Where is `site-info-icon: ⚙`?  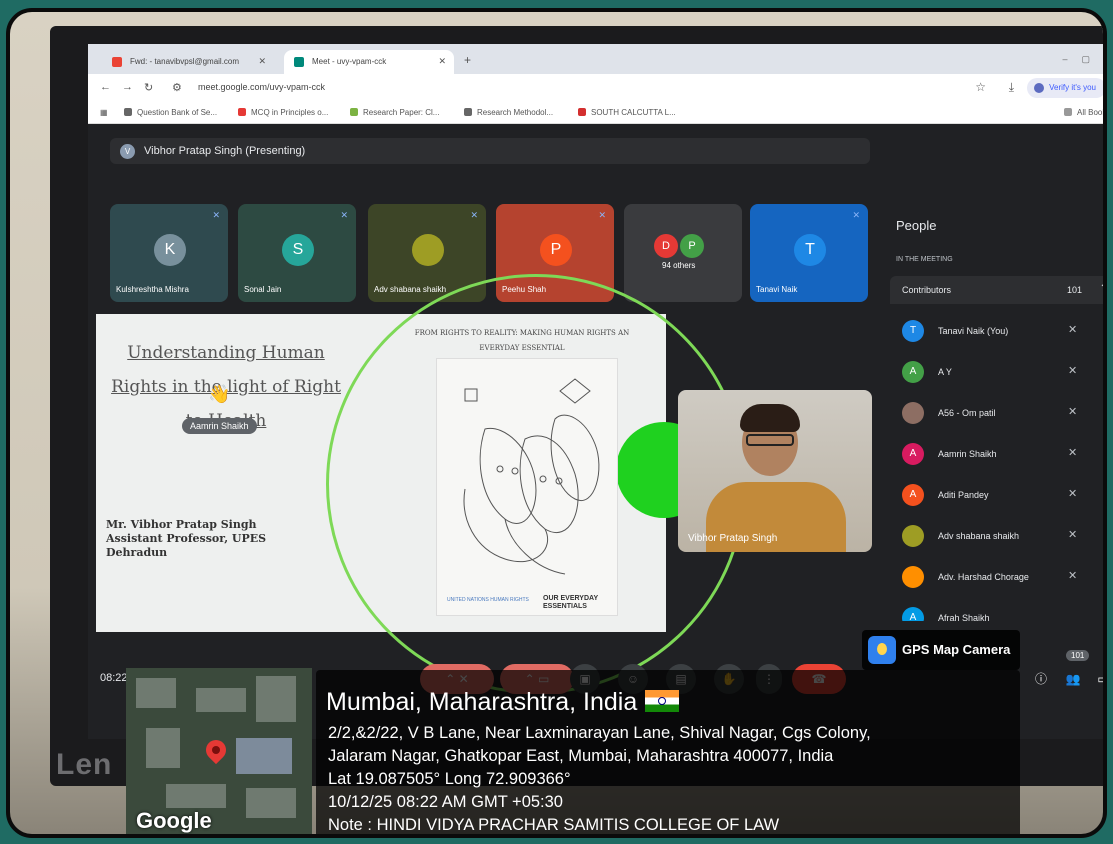
site-info-icon: ⚙ is located at coordinates (177, 87).